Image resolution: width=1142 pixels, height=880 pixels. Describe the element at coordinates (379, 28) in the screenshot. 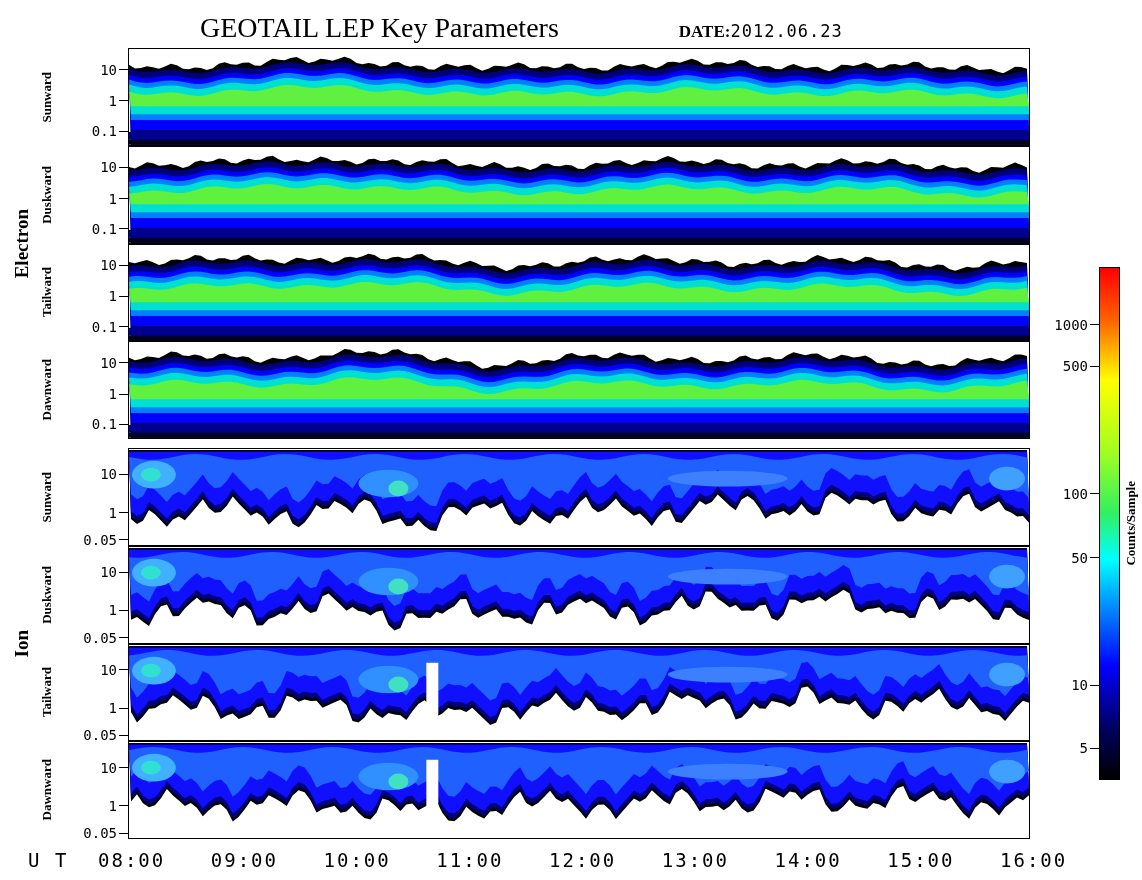

I see `chart-title: GEOTAIL LEP Key Parameters` at that location.